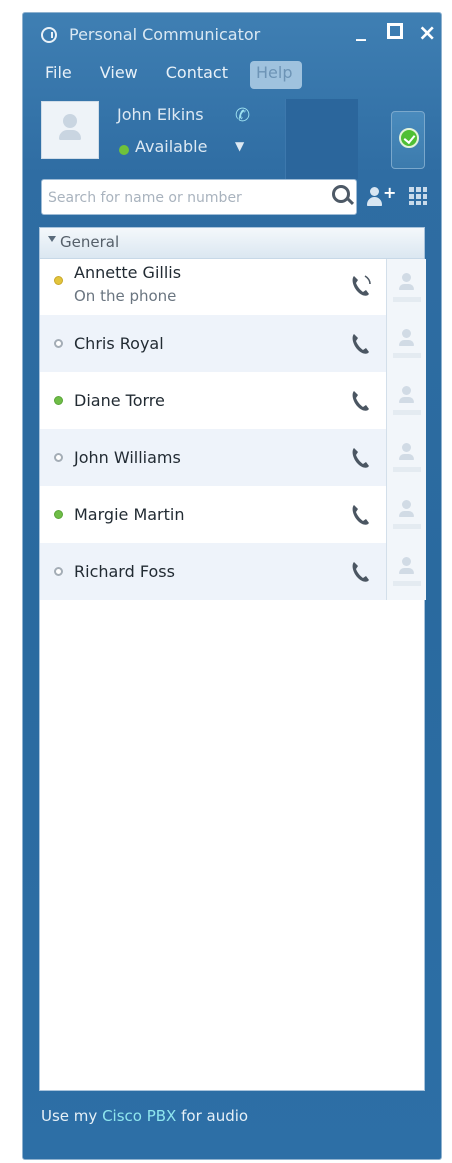 This screenshot has width=452, height=1163. What do you see at coordinates (188, 198) in the screenshot?
I see `search-input` at bounding box center [188, 198].